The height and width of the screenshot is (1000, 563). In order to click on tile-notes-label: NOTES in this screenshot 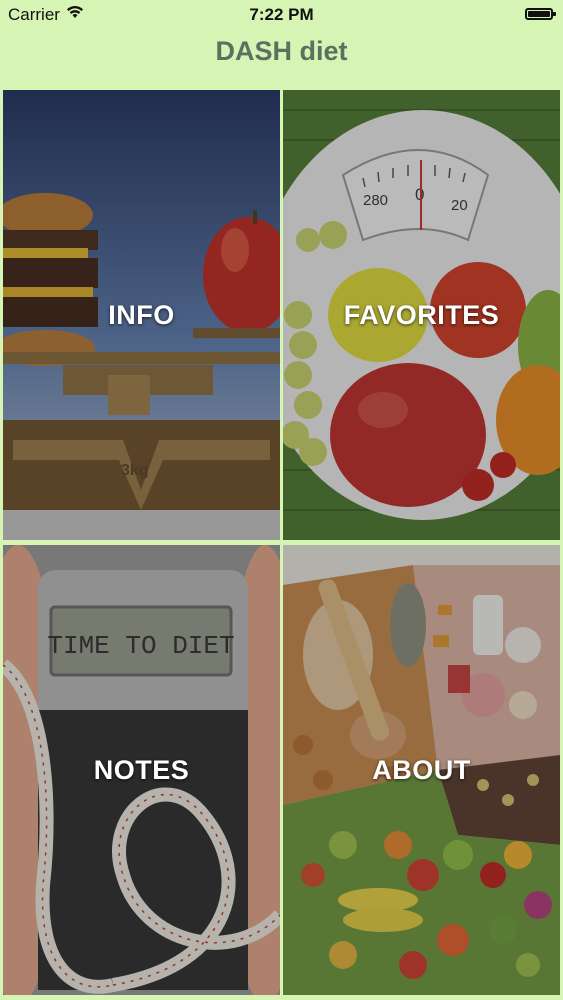, I will do `click(141, 770)`.